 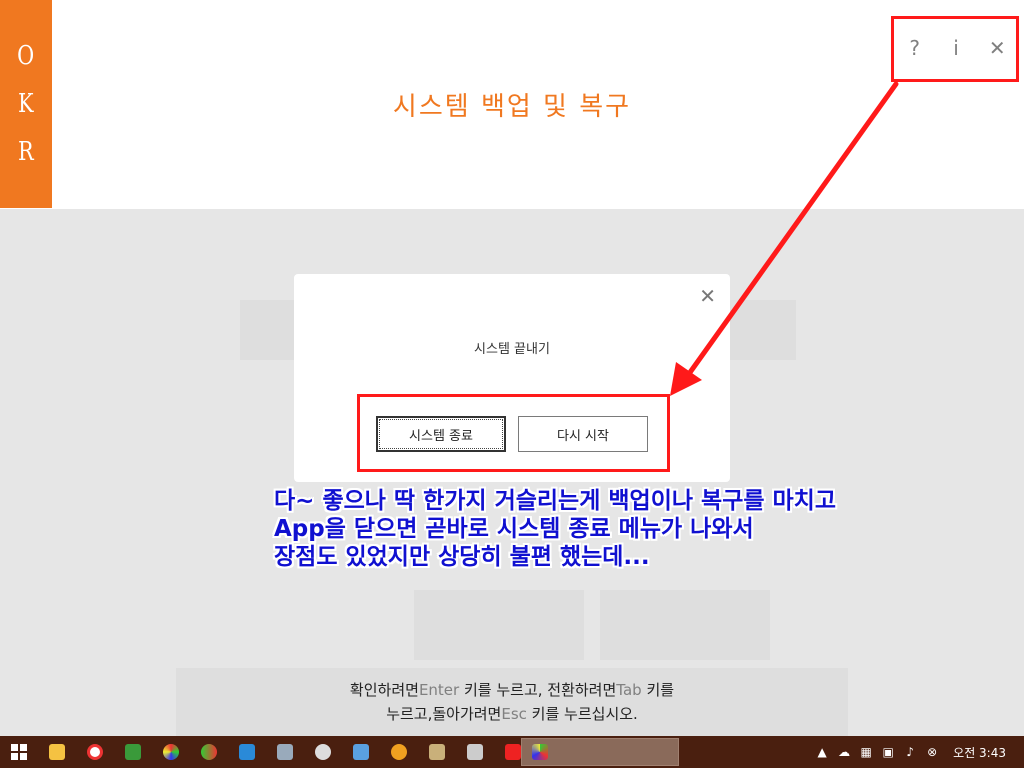 I want to click on hint-line-1: 확인하려면Enter 키를 누르고, 전환하려면Tab 키를, so click(x=512, y=690).